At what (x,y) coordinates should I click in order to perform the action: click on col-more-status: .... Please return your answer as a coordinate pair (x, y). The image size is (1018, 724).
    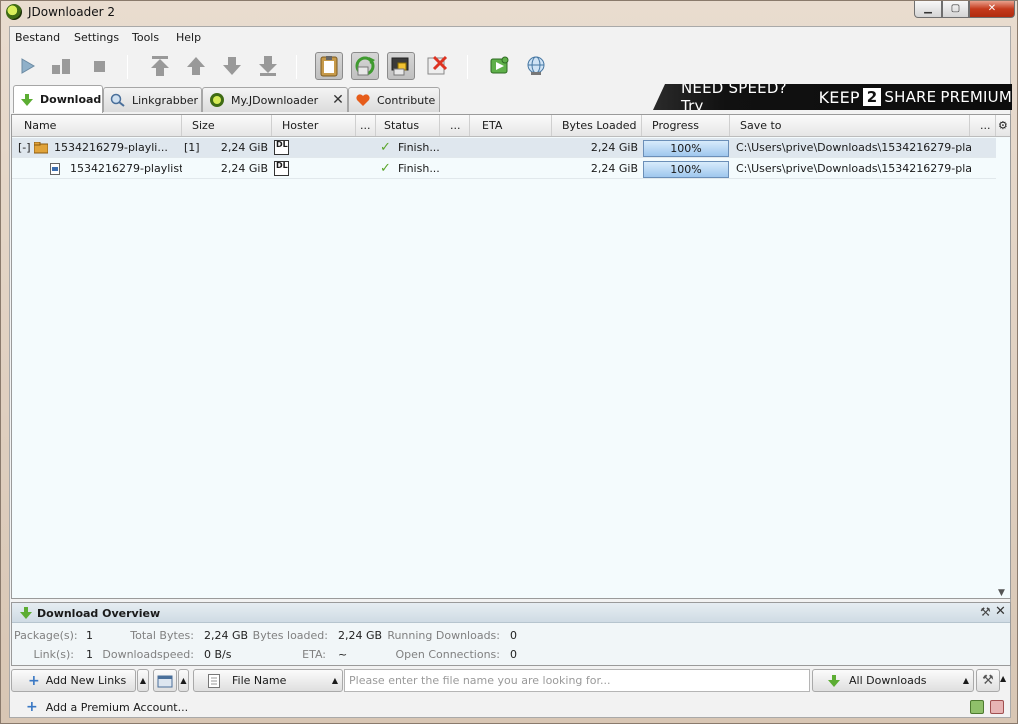
    Looking at the image, I should click on (455, 125).